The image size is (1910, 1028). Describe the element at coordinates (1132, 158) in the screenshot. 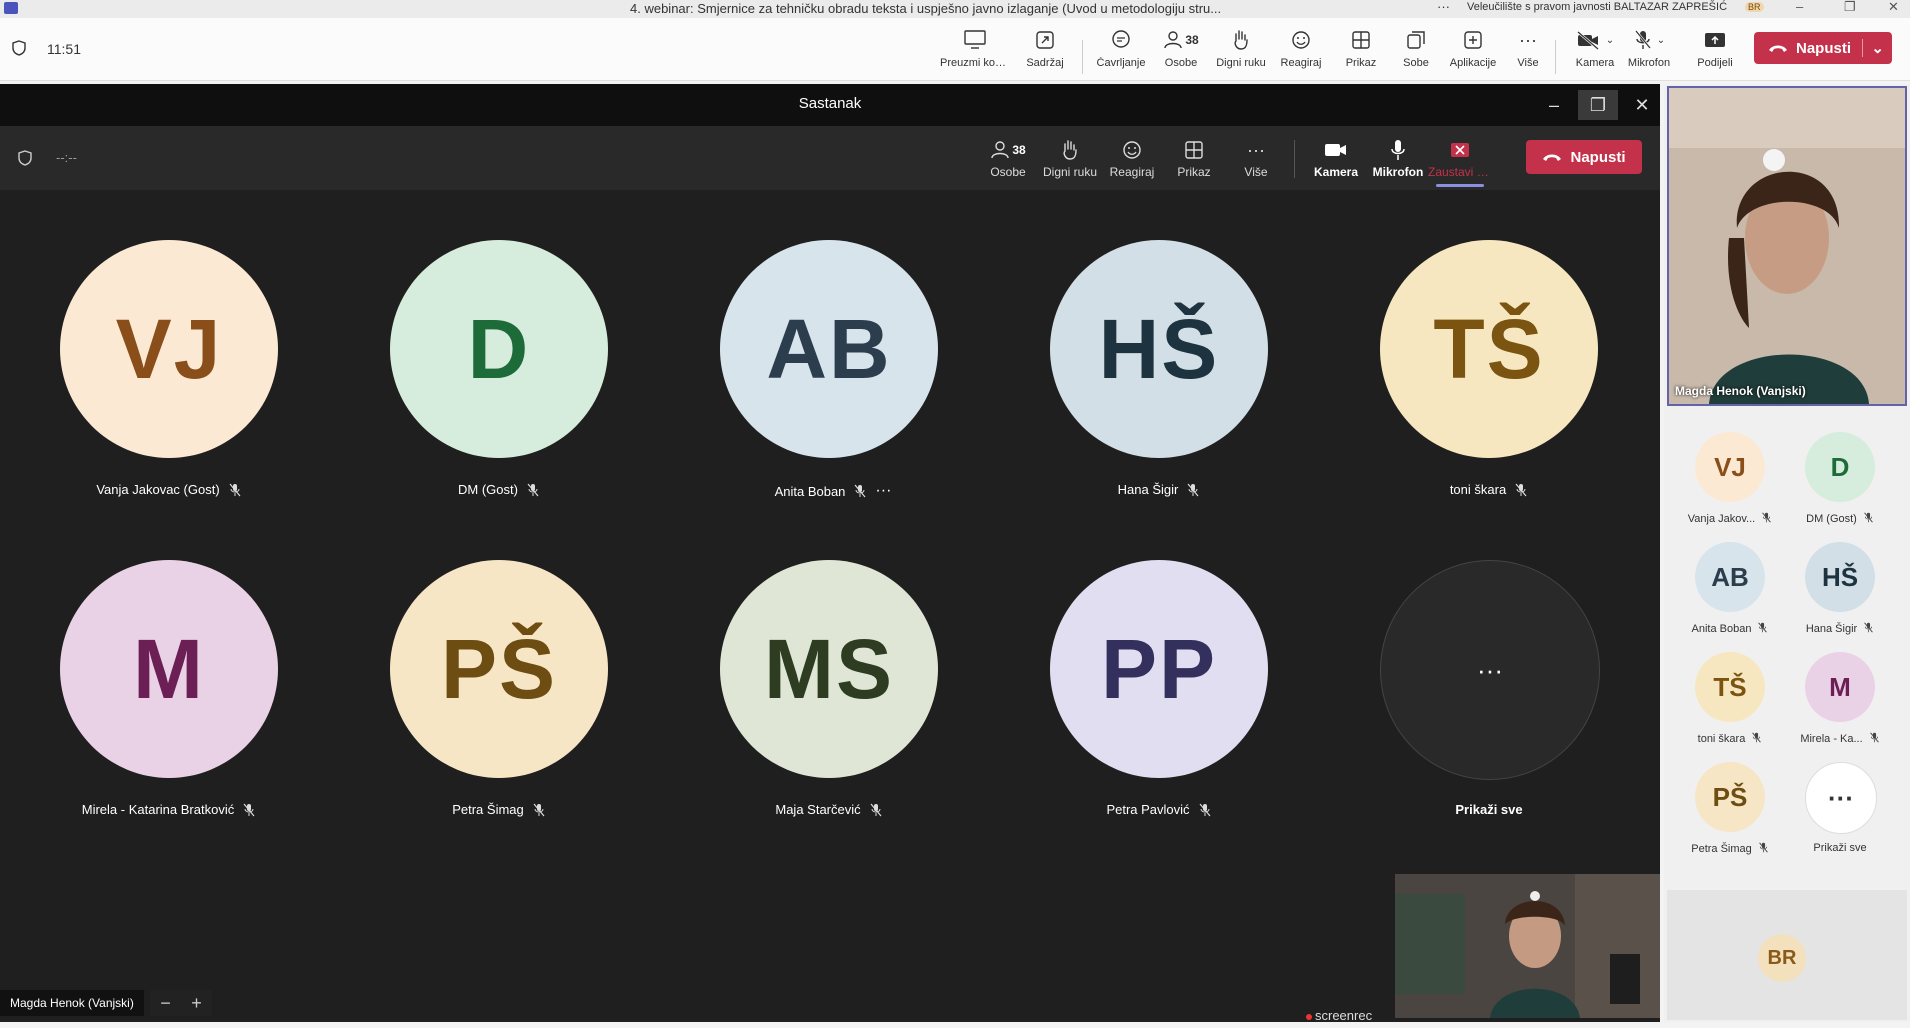

I see `meeting-react-button: Reagiraj` at that location.